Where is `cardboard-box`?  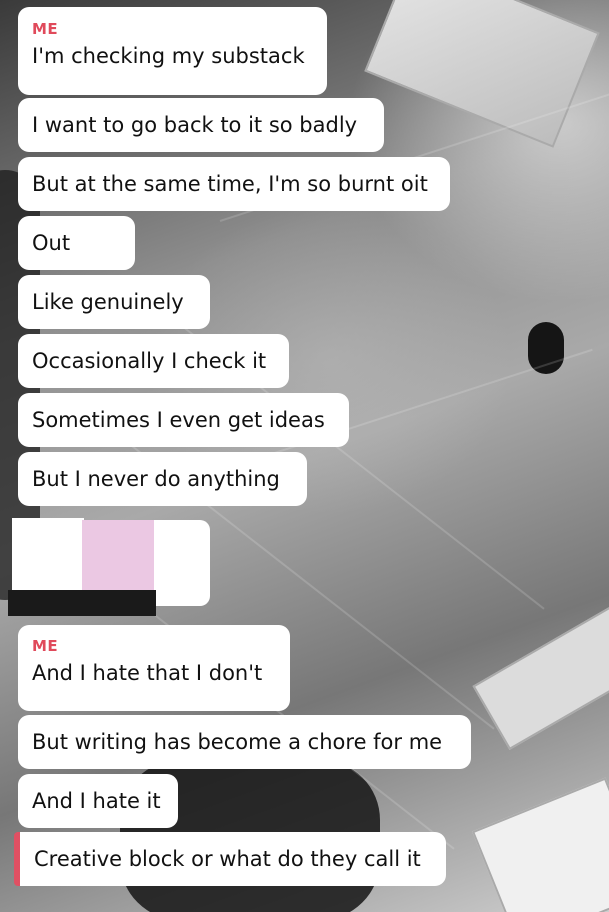
cardboard-box is located at coordinates (482, 74).